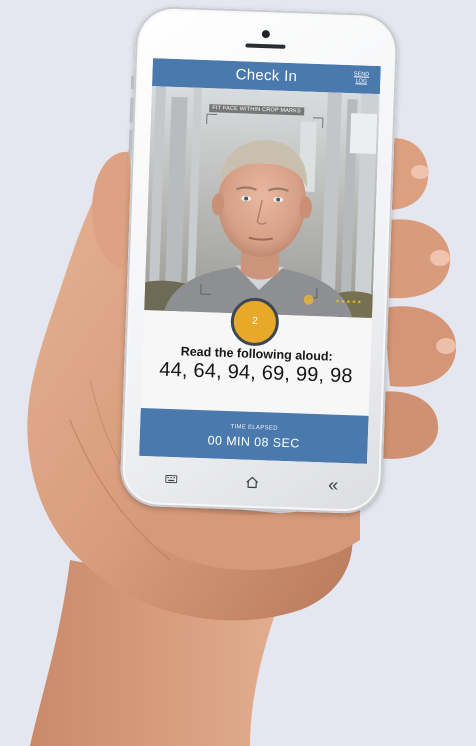 The width and height of the screenshot is (476, 746). What do you see at coordinates (132, 82) in the screenshot?
I see `volume-button` at bounding box center [132, 82].